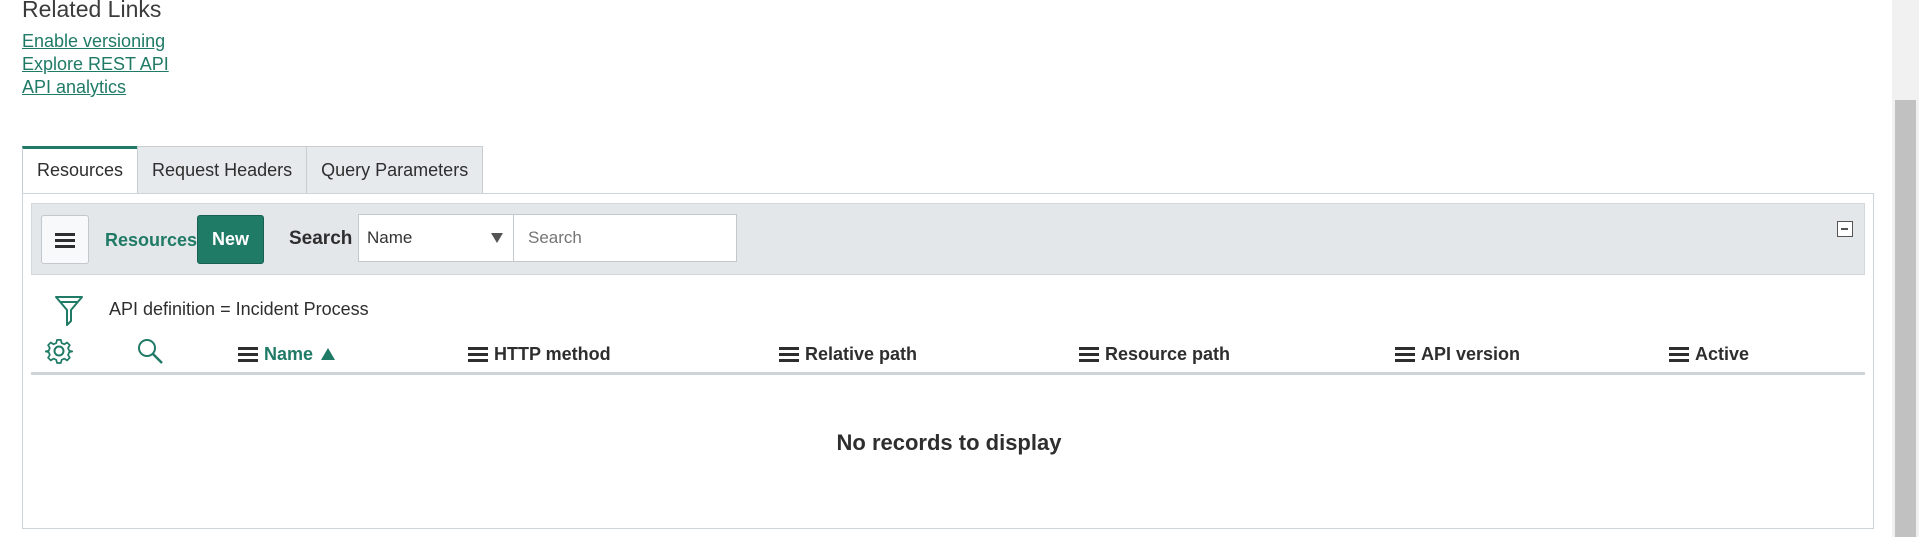 The image size is (1919, 537). I want to click on filter-funnel-icon, so click(69, 311).